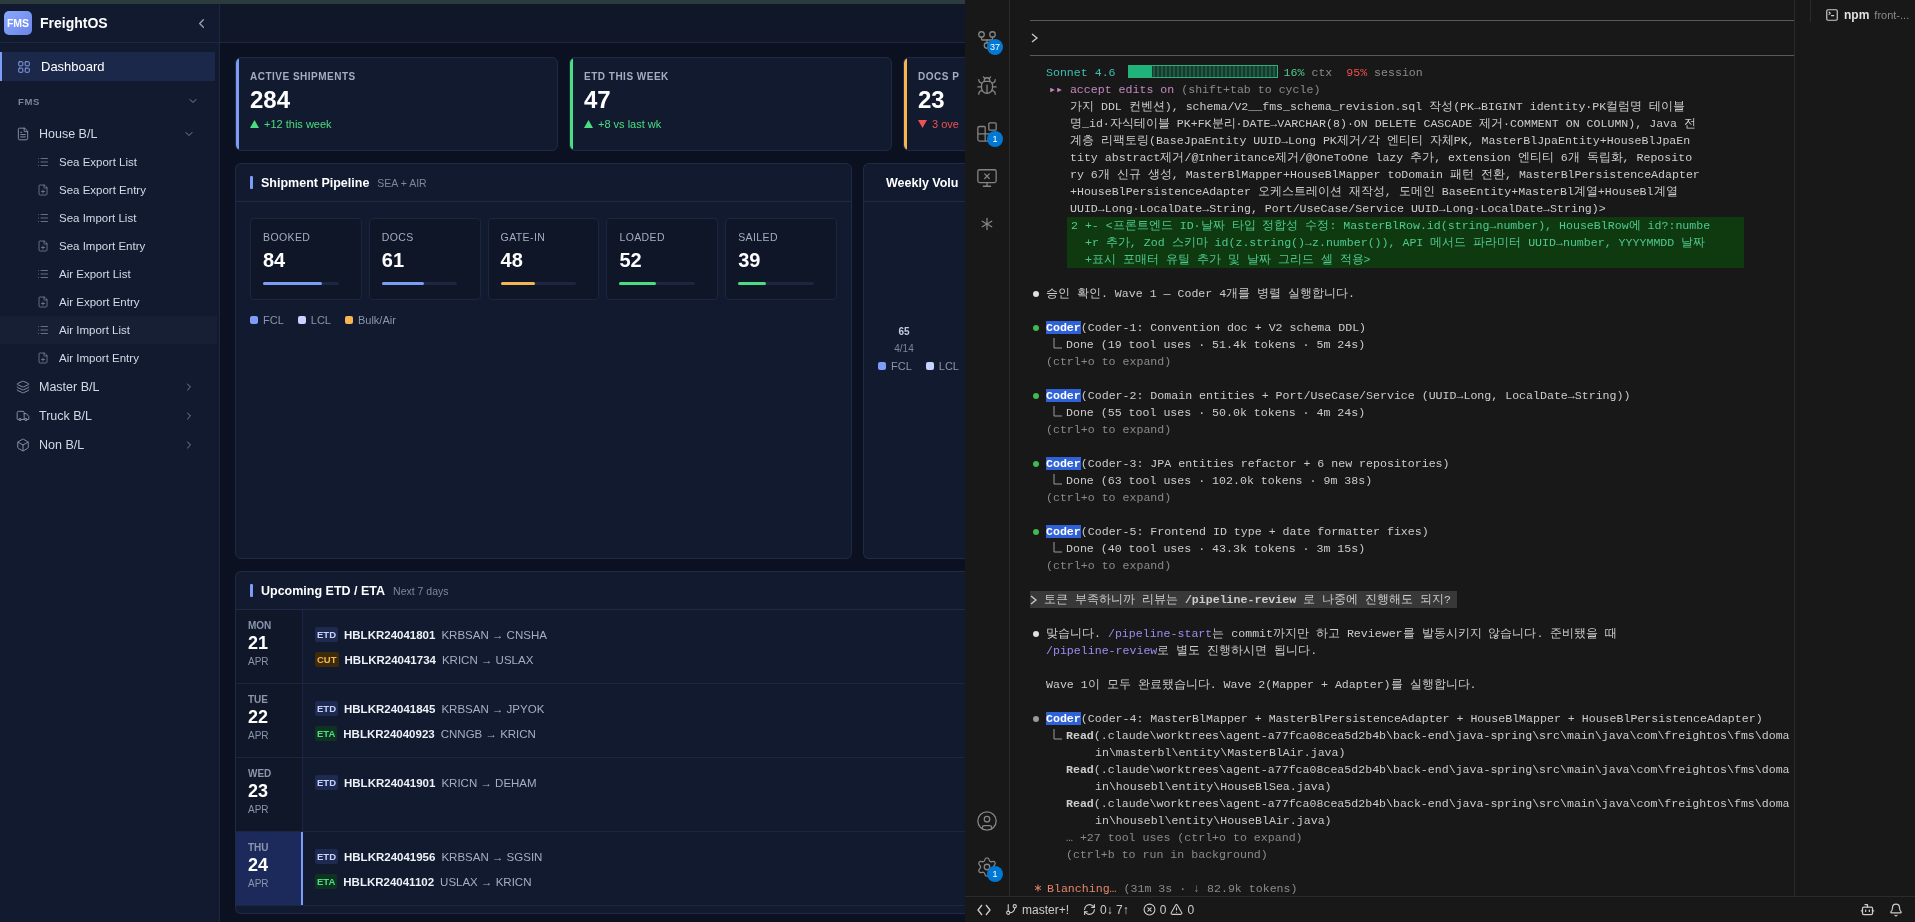  I want to click on task-heading: Coder(Coder-3: JPA entities refactor + 6 new repositories), so click(1248, 464).